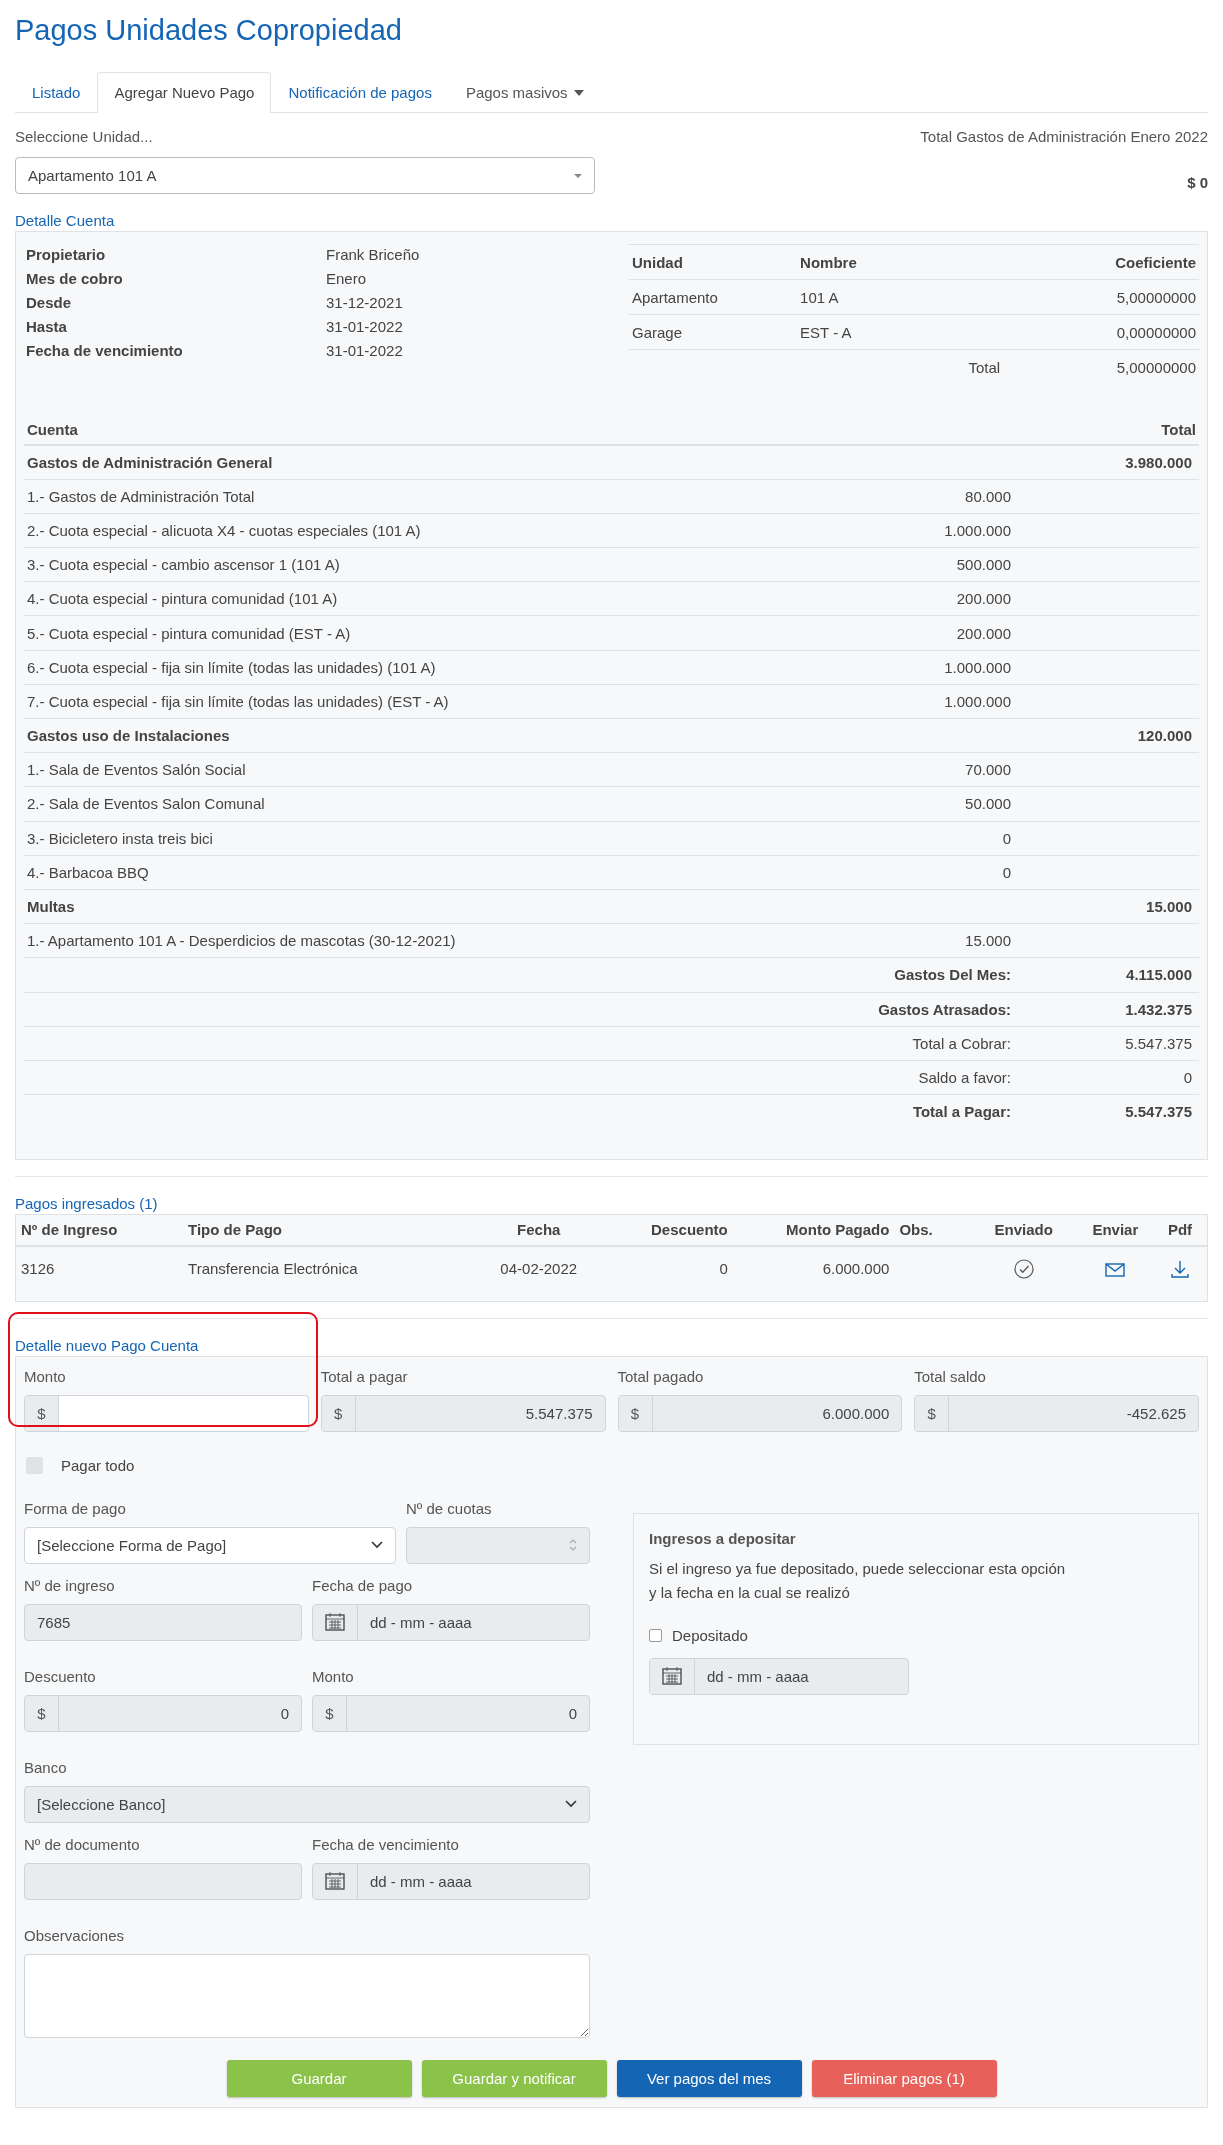 The width and height of the screenshot is (1223, 2145). What do you see at coordinates (1119, 906) in the screenshot?
I see `group-total: 15.000` at bounding box center [1119, 906].